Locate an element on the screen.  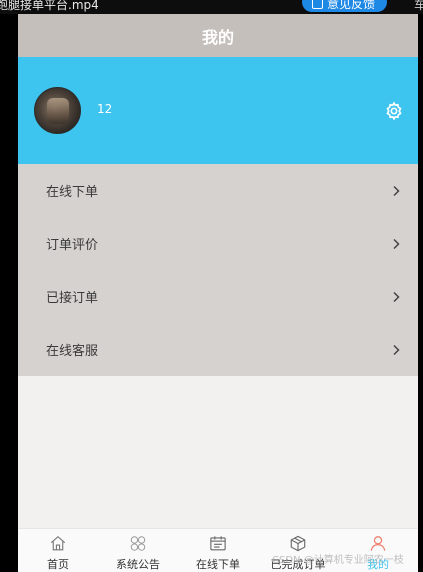
menu-item-customer-service: 在线客服 is located at coordinates (218, 349).